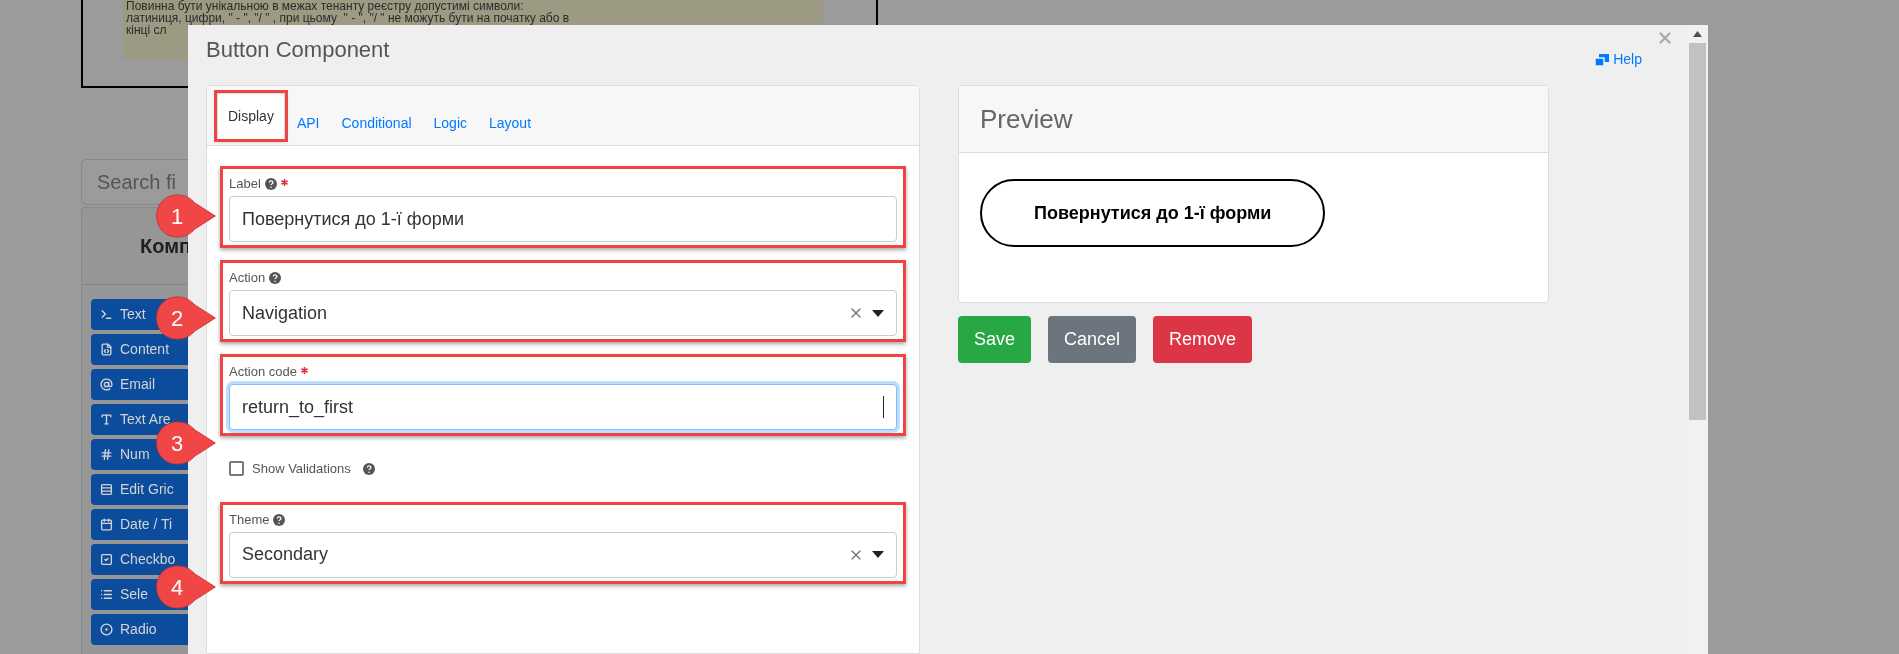 The image size is (1899, 654). I want to click on sidebar-item: Content, so click(140, 349).